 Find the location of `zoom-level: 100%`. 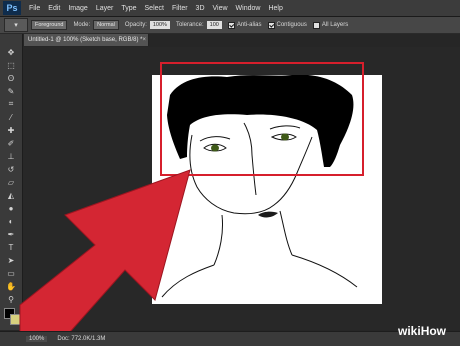

zoom-level: 100% is located at coordinates (37, 339).